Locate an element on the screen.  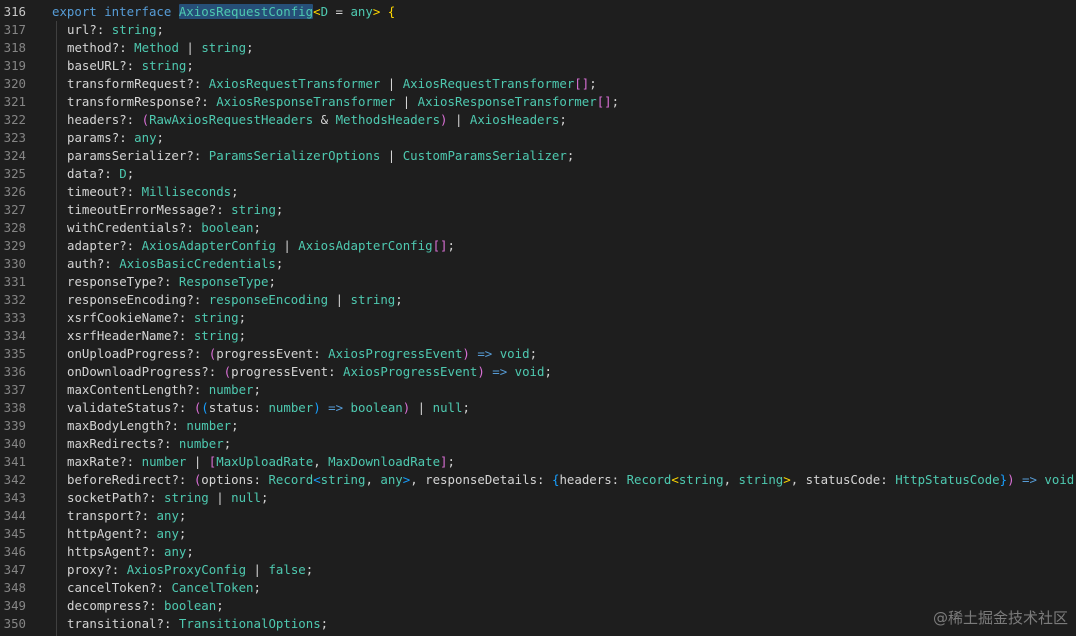
code-token: => is located at coordinates (484, 353).